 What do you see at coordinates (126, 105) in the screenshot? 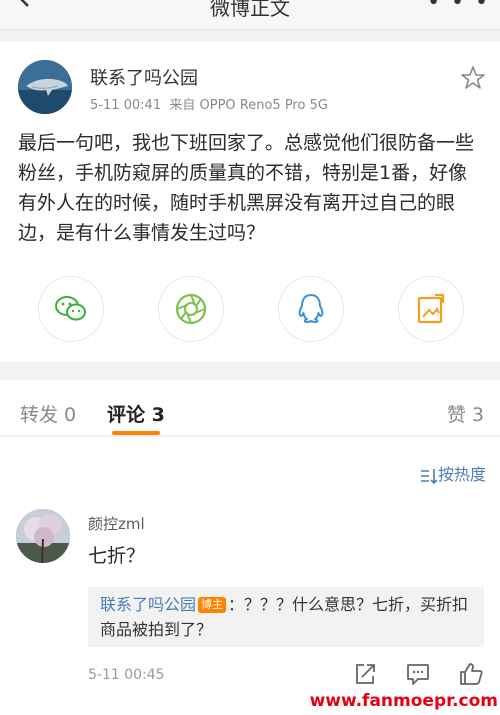
I see `post-timestamp: 5-11 00:41` at bounding box center [126, 105].